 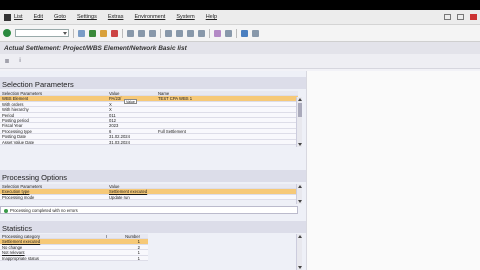 What do you see at coordinates (130, 101) in the screenshot?
I see `tooltip: Value` at bounding box center [130, 101].